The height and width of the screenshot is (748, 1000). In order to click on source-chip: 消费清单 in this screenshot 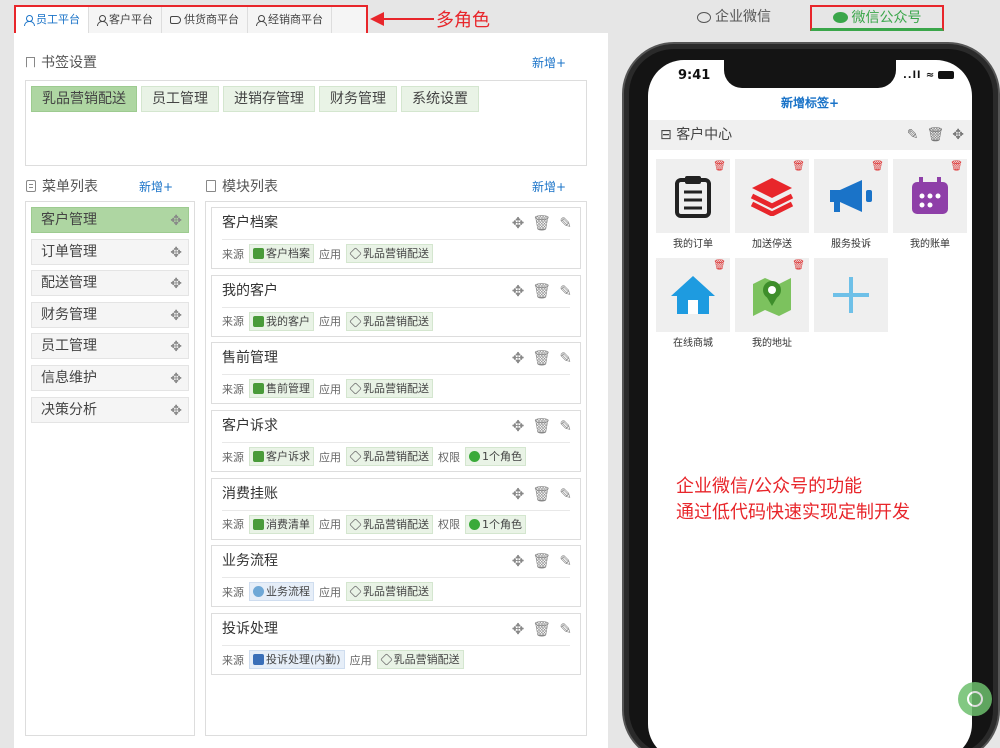, I will do `click(281, 524)`.